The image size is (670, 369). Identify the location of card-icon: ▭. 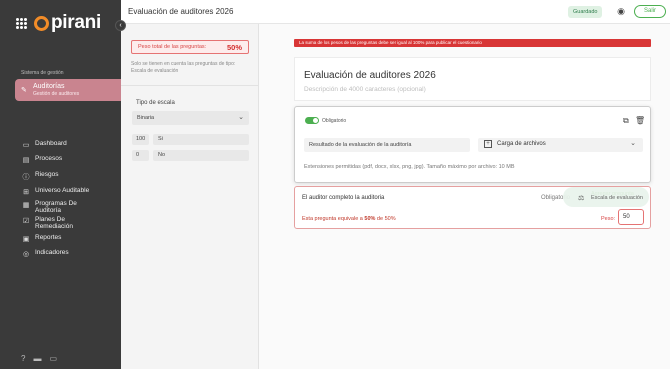
(53, 358).